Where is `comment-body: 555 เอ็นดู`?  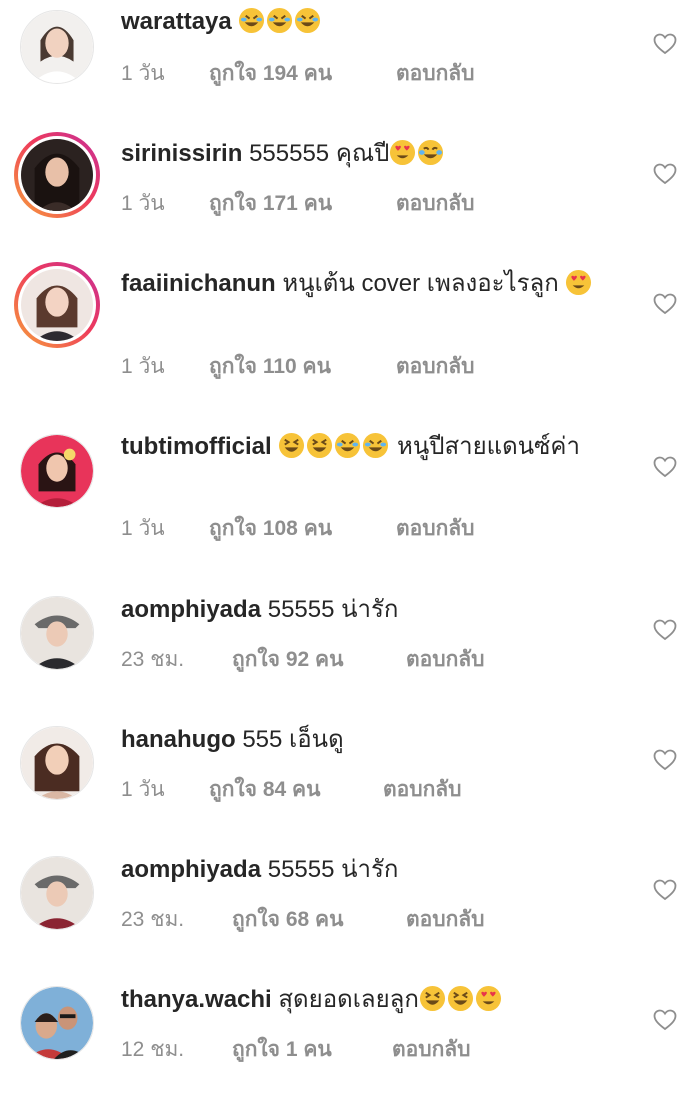 comment-body: 555 เอ็นดู is located at coordinates (293, 739).